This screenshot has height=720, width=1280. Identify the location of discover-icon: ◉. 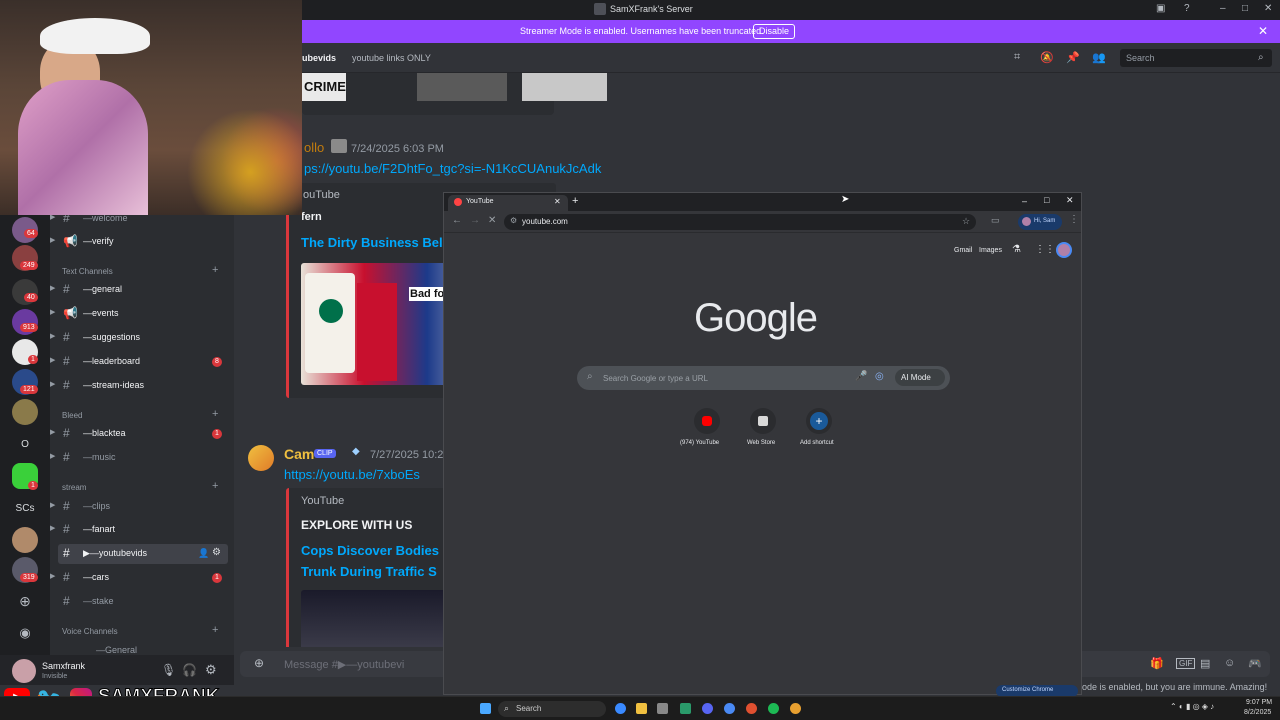
(25, 633).